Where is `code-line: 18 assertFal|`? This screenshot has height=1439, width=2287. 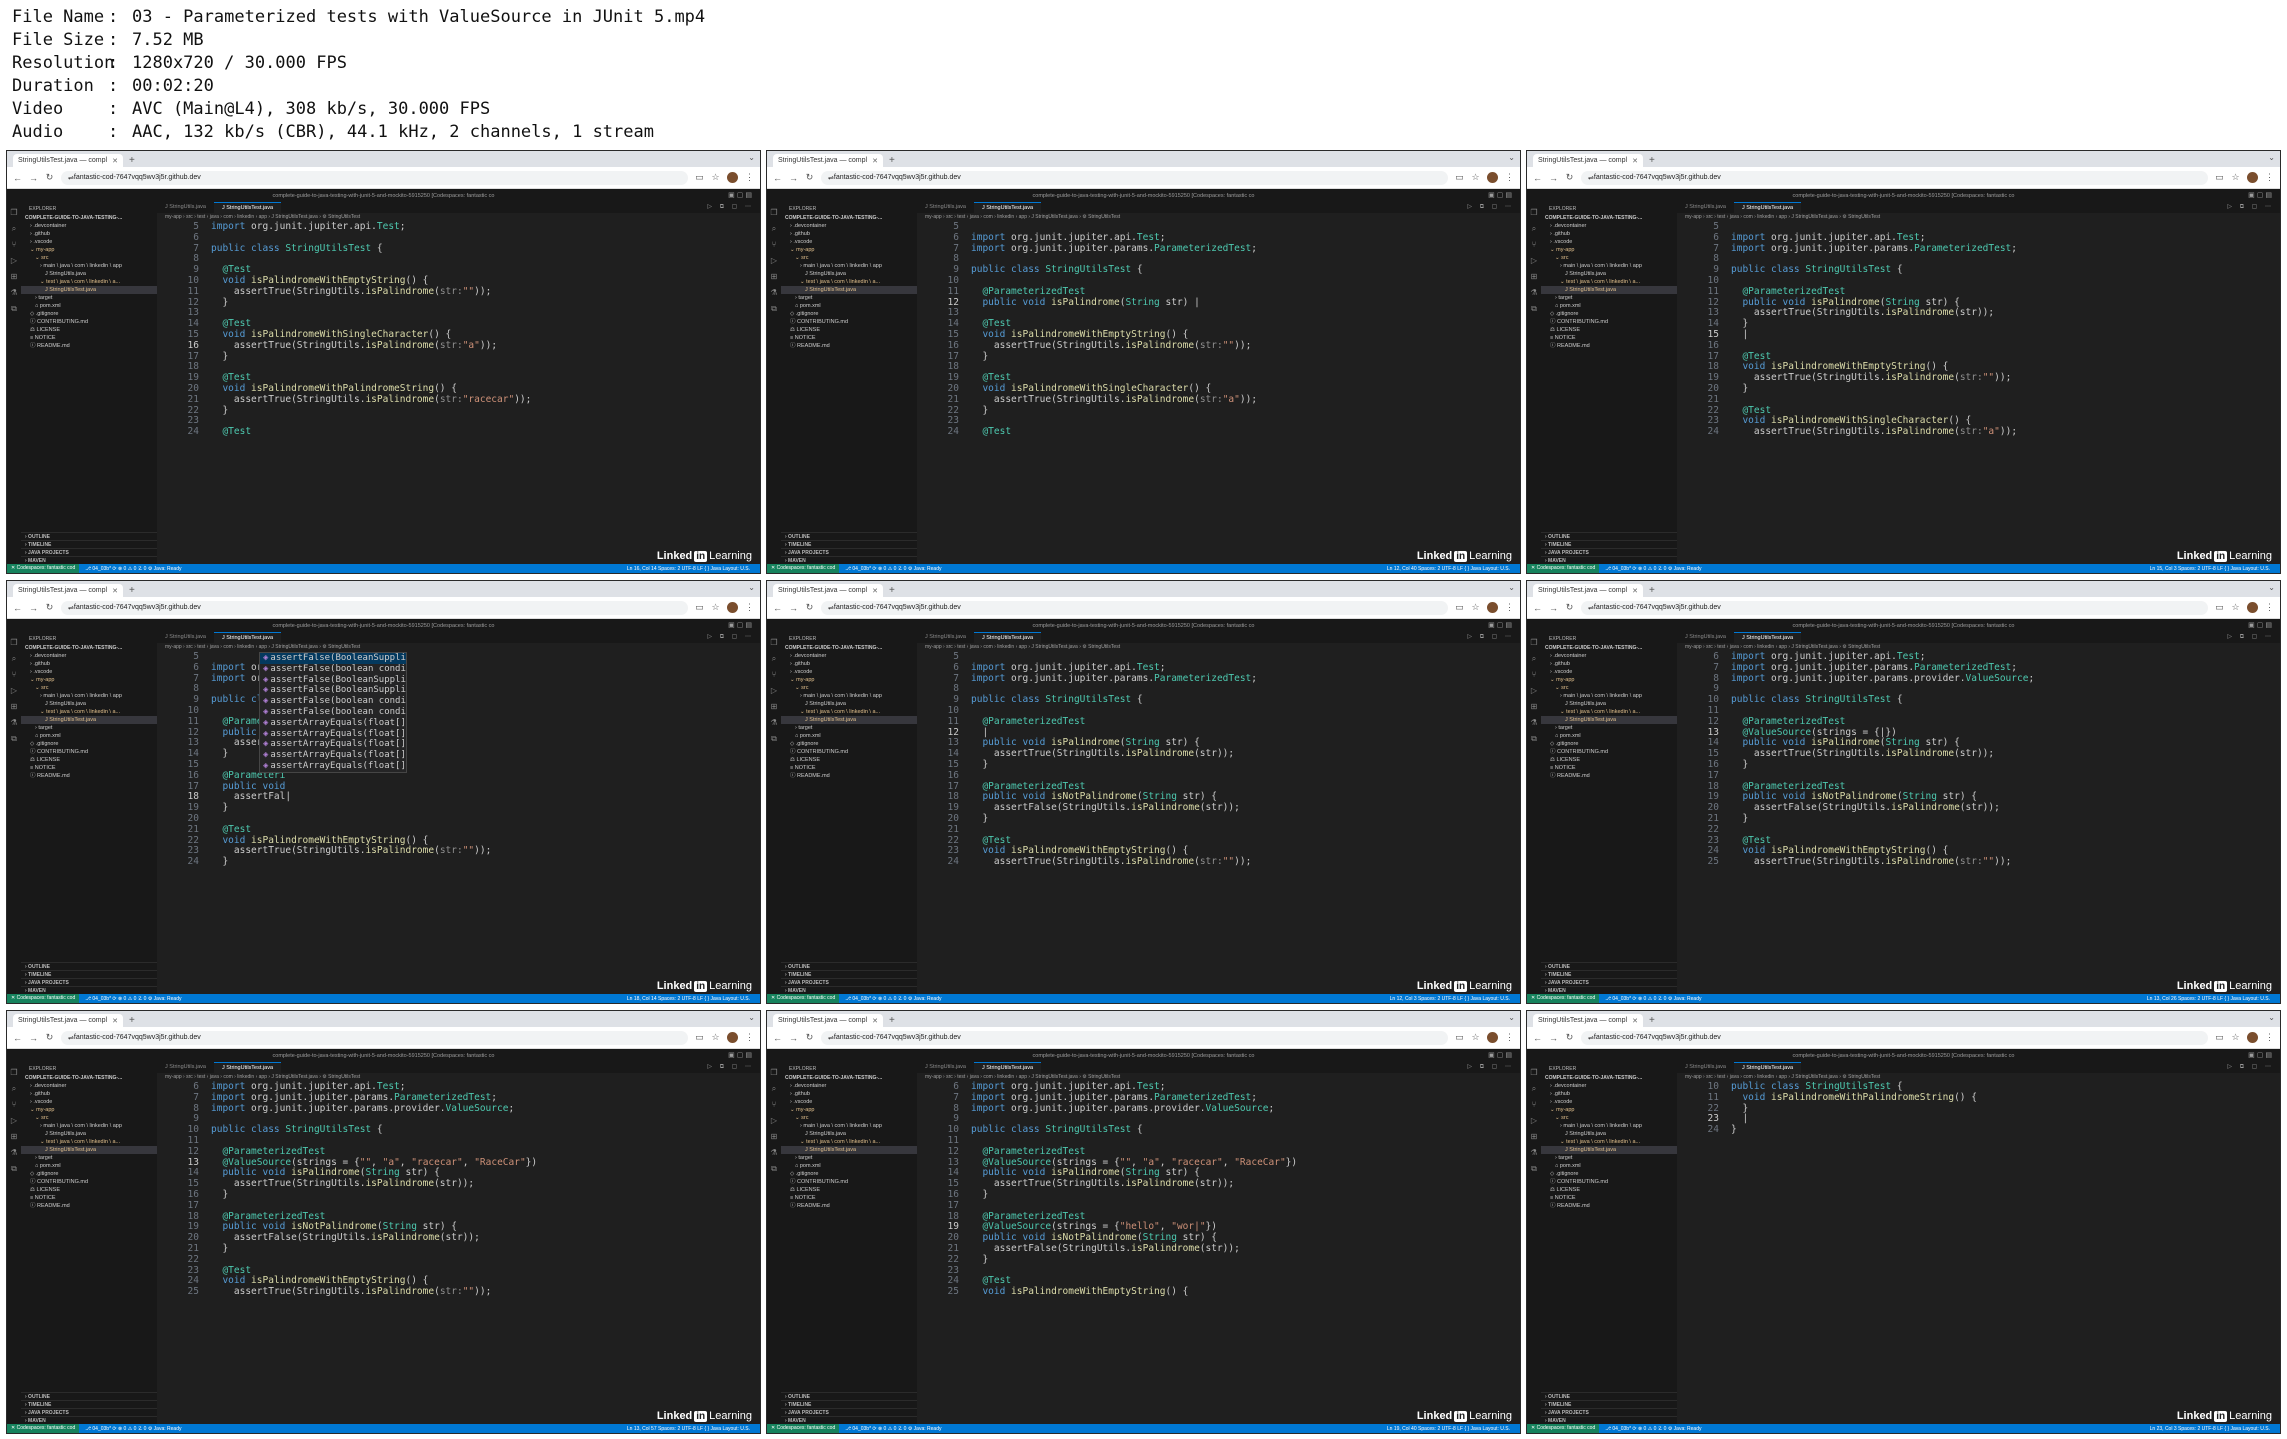
code-line: 18 assertFal| is located at coordinates (458, 797).